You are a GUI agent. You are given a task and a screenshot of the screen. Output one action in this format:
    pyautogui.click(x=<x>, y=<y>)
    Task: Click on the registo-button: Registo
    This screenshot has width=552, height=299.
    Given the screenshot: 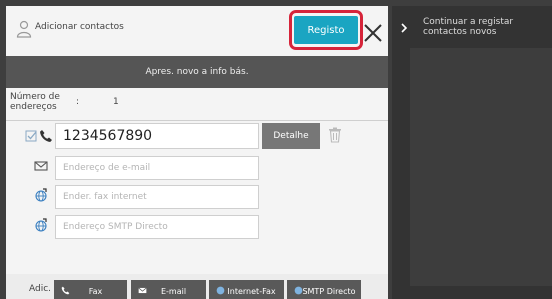 What is the action you would take?
    pyautogui.click(x=326, y=30)
    